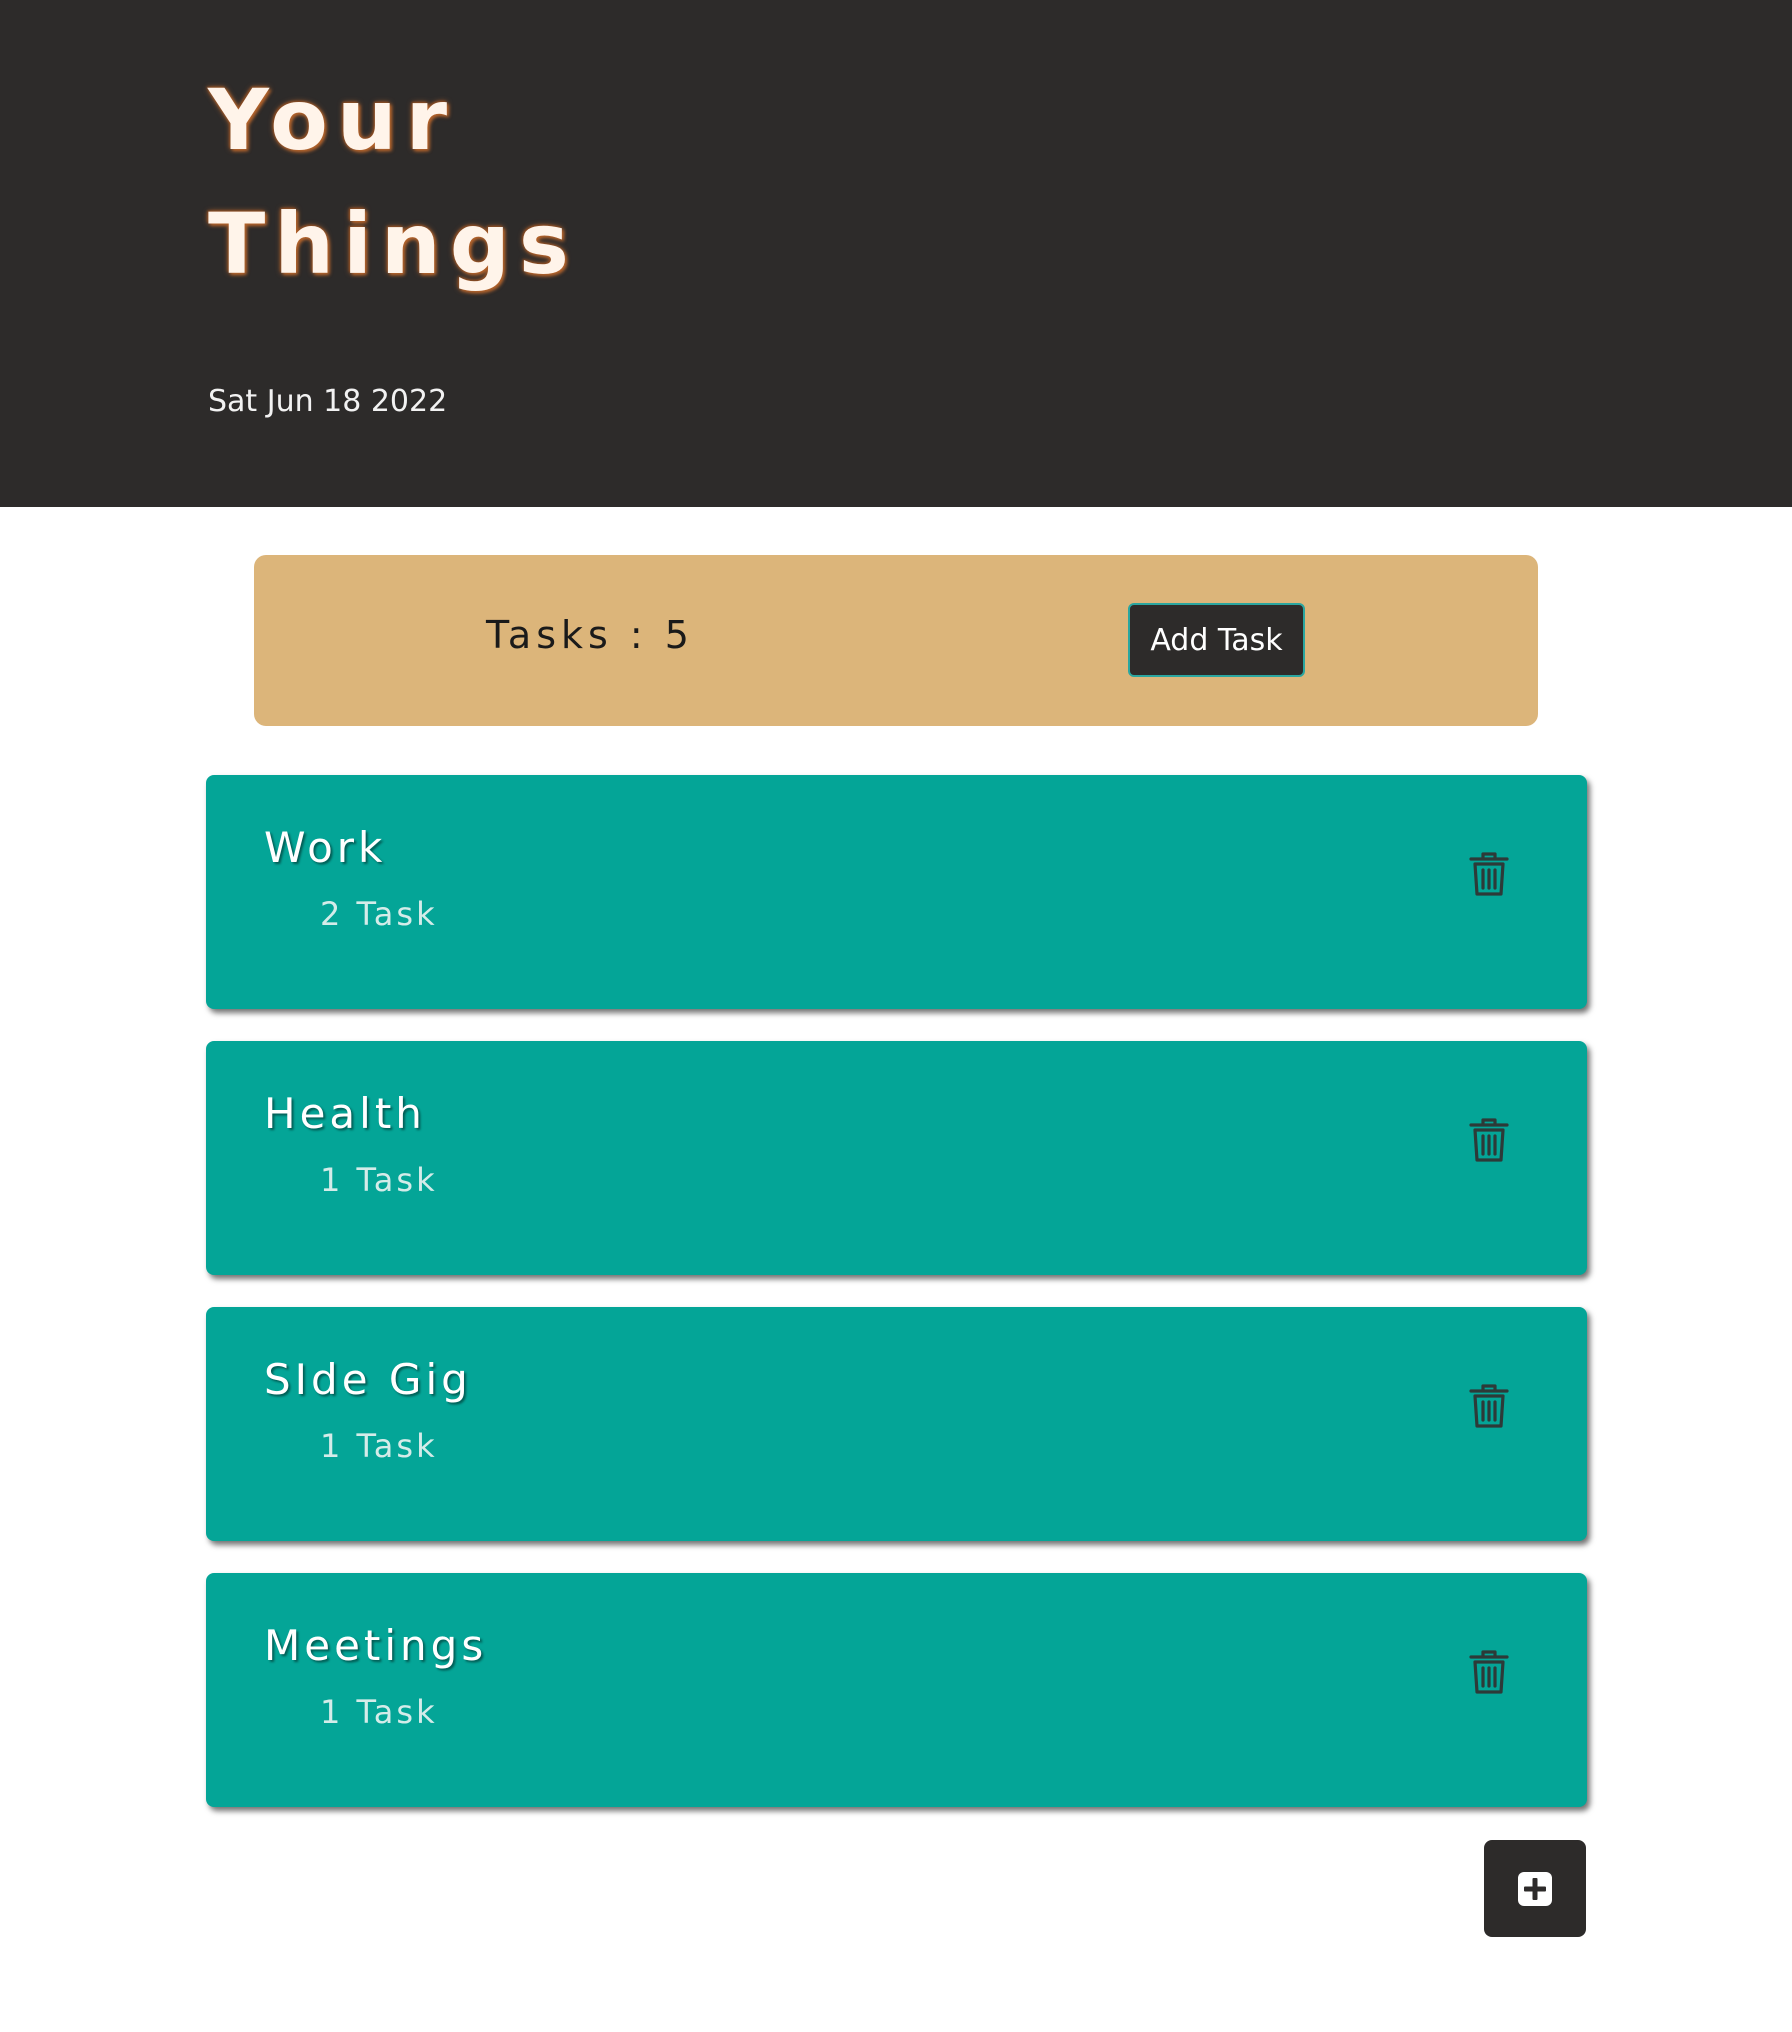 The width and height of the screenshot is (1792, 2032). I want to click on title-line-2: Things, so click(393, 244).